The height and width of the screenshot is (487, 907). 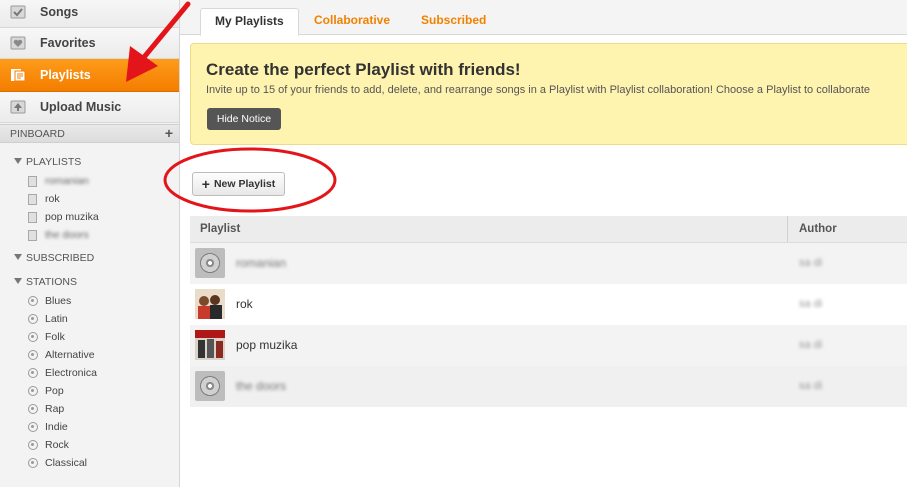 I want to click on playlists-section-header: PLAYLISTS, so click(x=47, y=162).